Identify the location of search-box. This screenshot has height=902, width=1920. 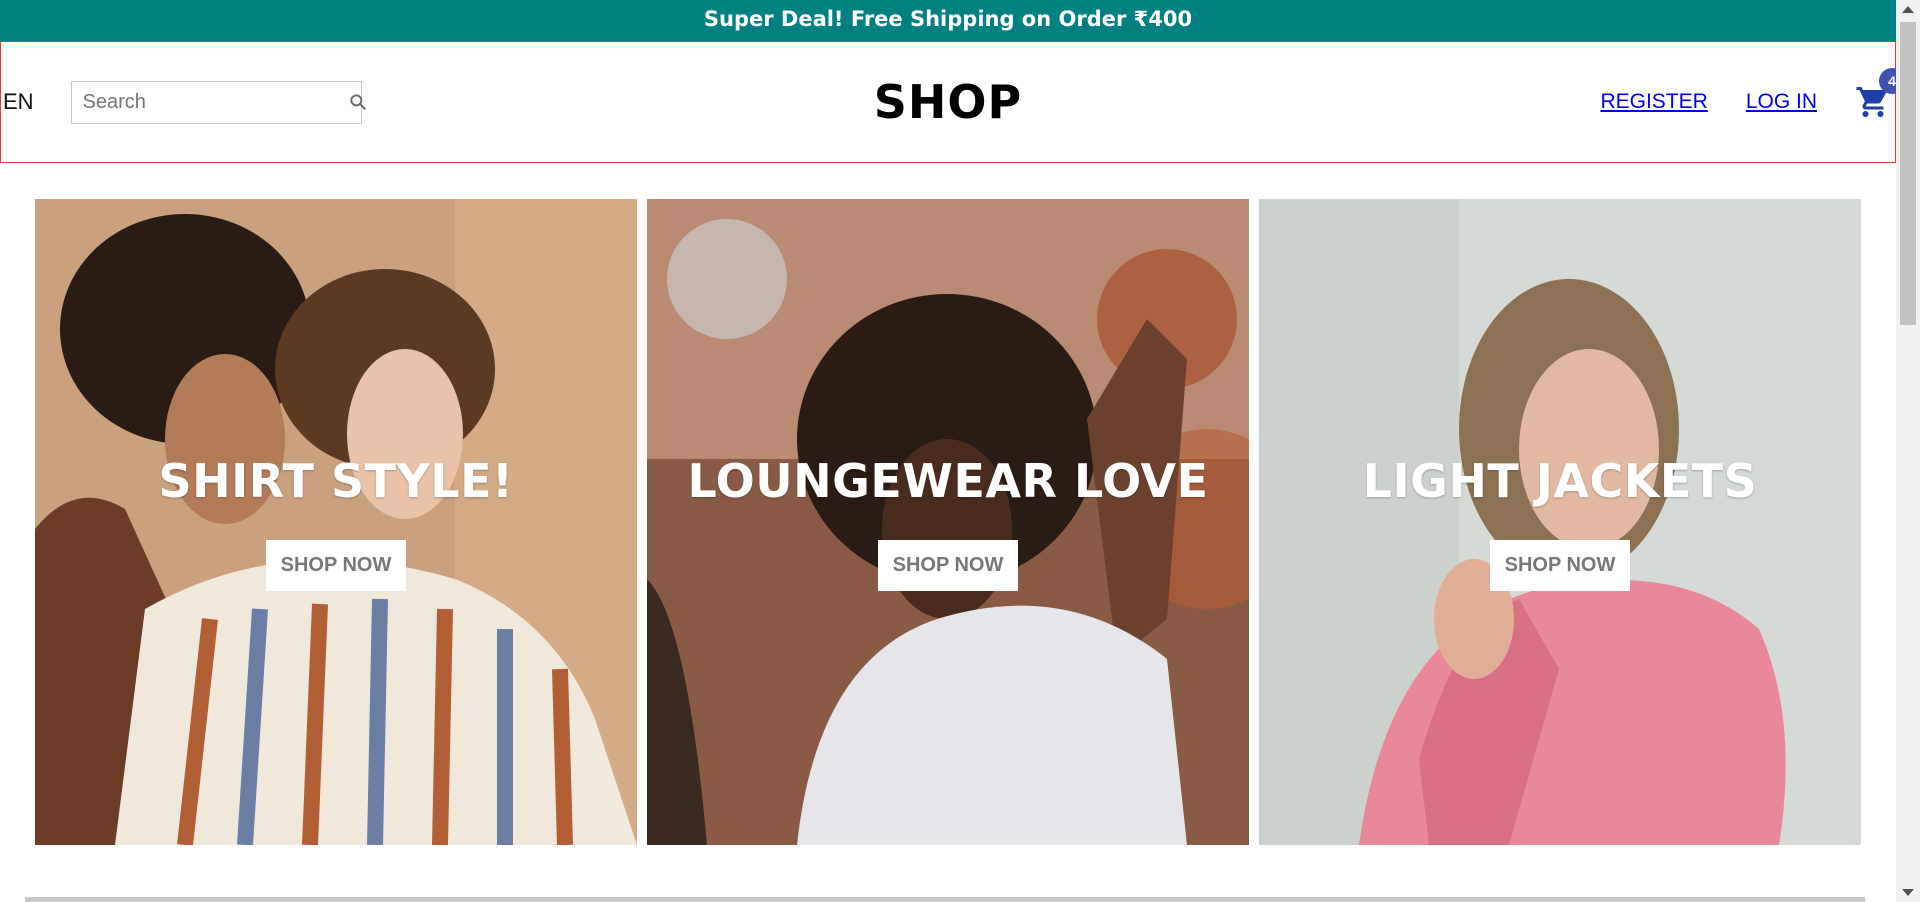
(218, 102).